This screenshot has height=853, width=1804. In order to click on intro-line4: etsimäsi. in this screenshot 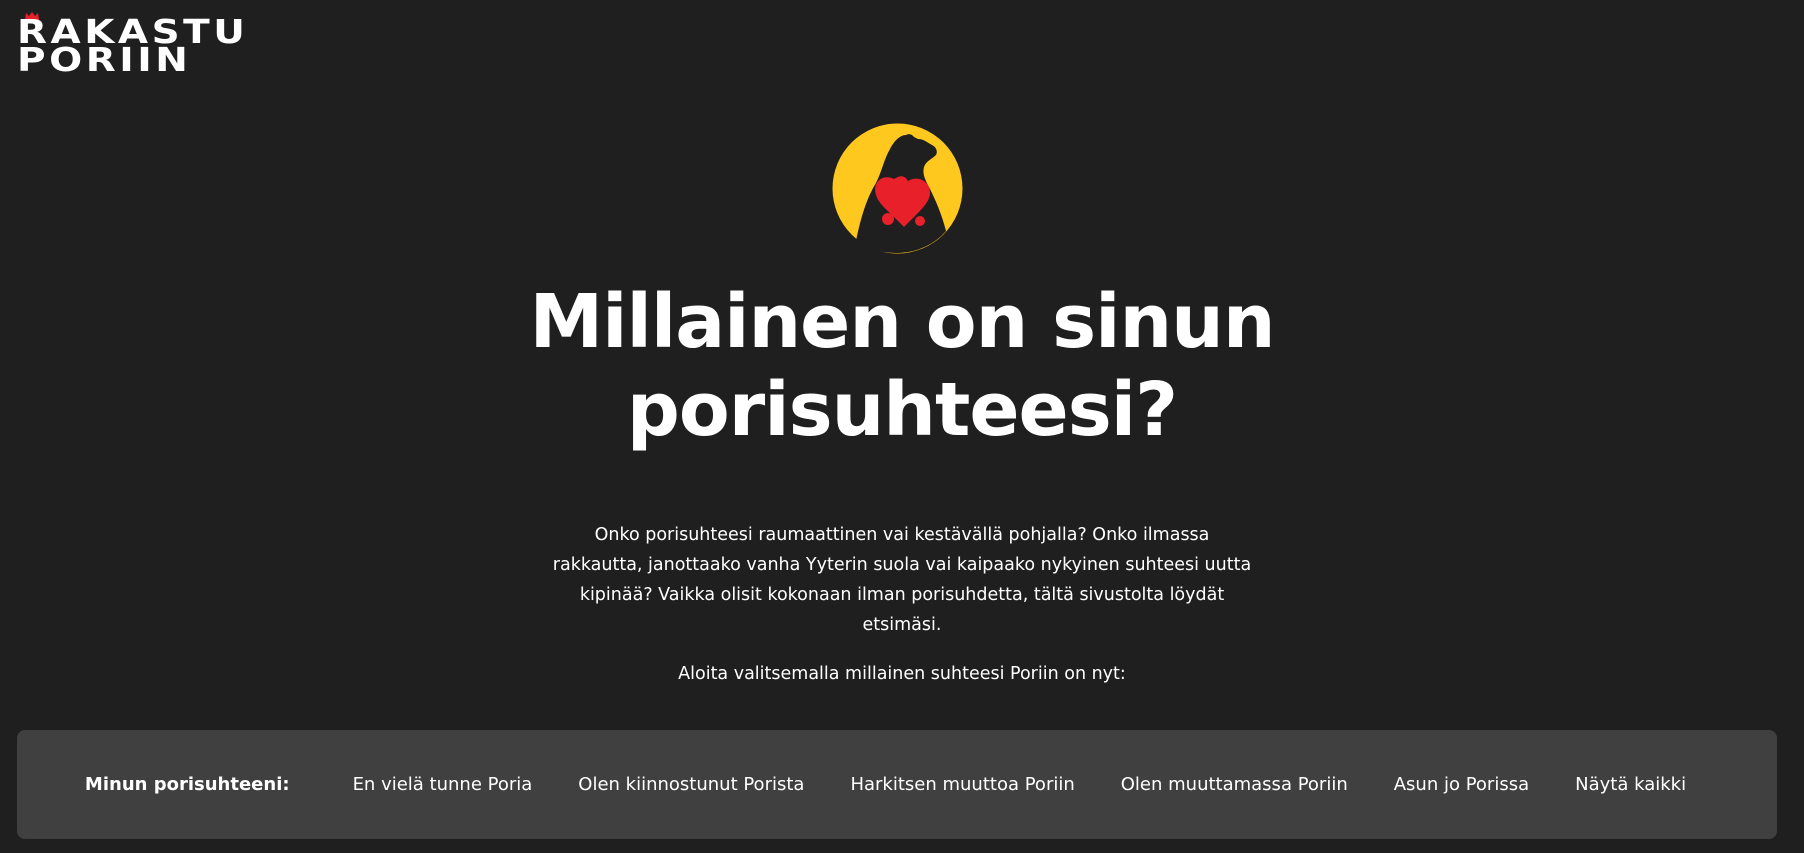, I will do `click(902, 625)`.